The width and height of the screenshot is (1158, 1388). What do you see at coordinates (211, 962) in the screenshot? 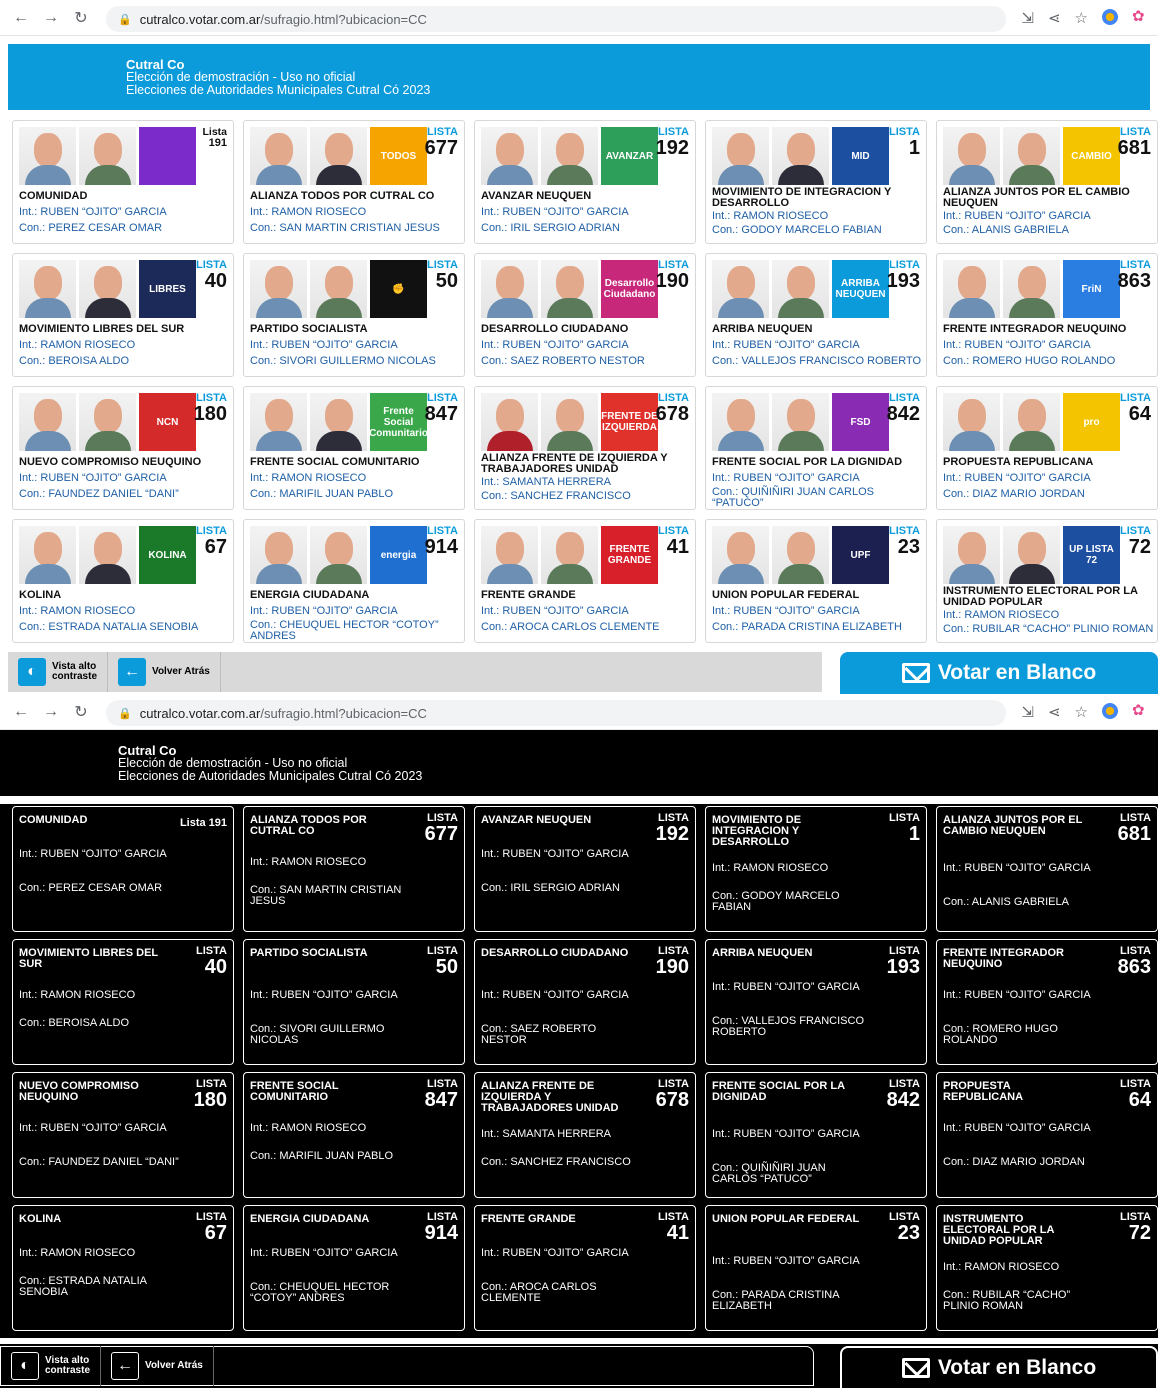
I see `lista-number: LISTA 40` at bounding box center [211, 962].